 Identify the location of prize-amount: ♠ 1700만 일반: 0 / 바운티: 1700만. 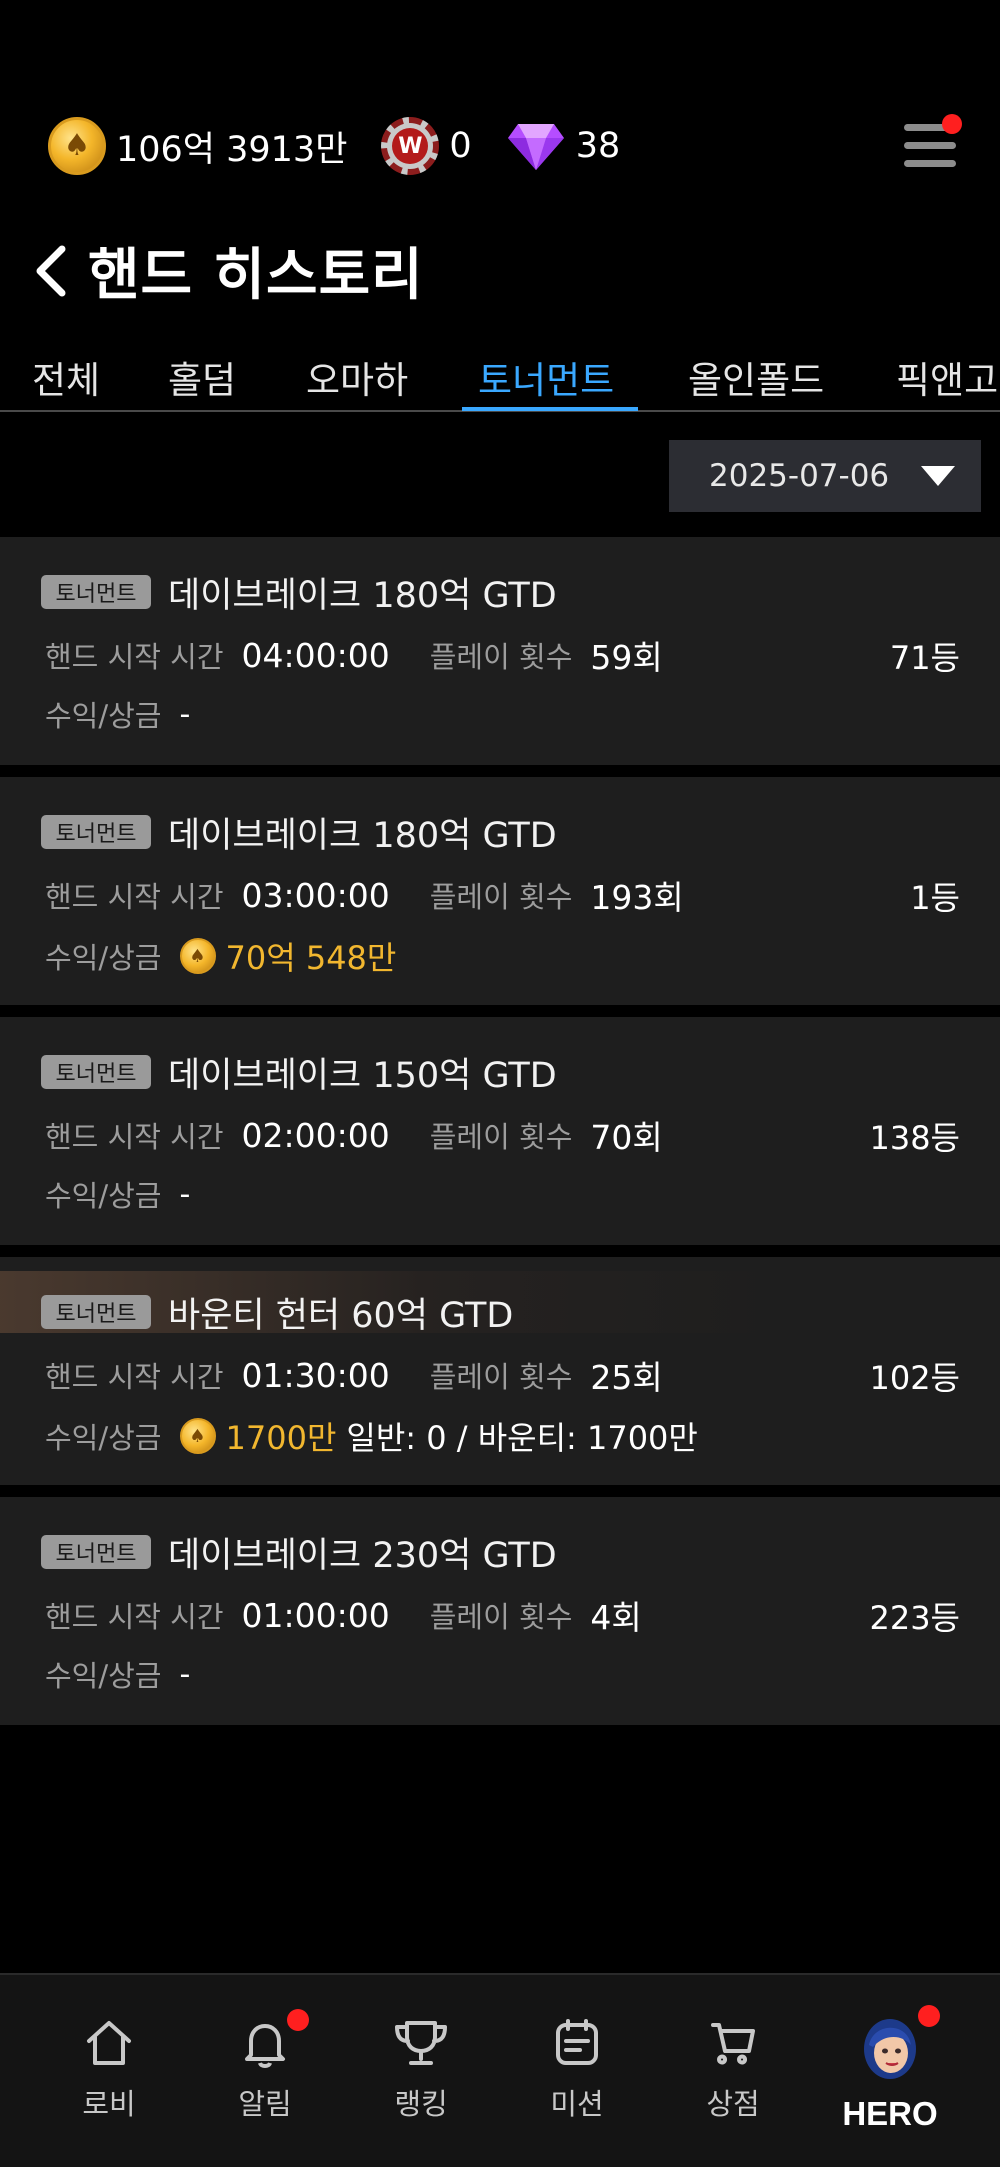
(438, 1436).